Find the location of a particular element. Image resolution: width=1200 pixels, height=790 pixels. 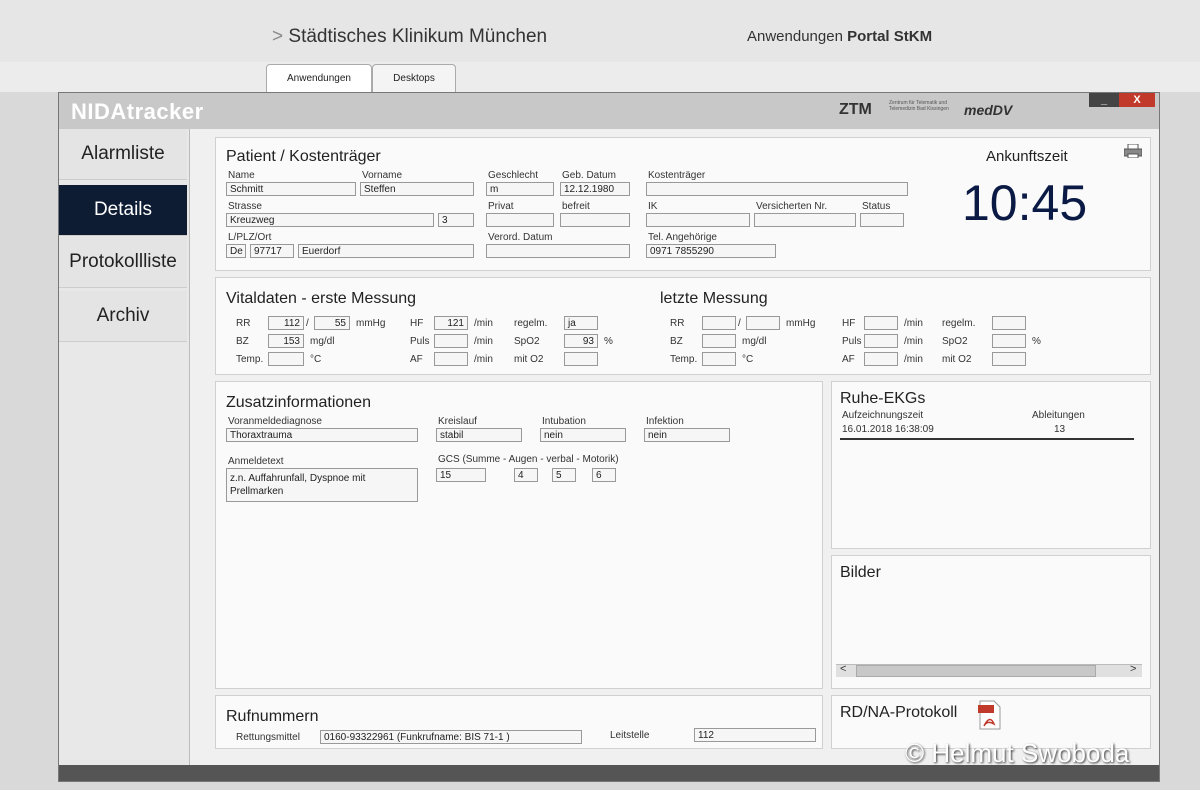

af-field is located at coordinates (451, 359).